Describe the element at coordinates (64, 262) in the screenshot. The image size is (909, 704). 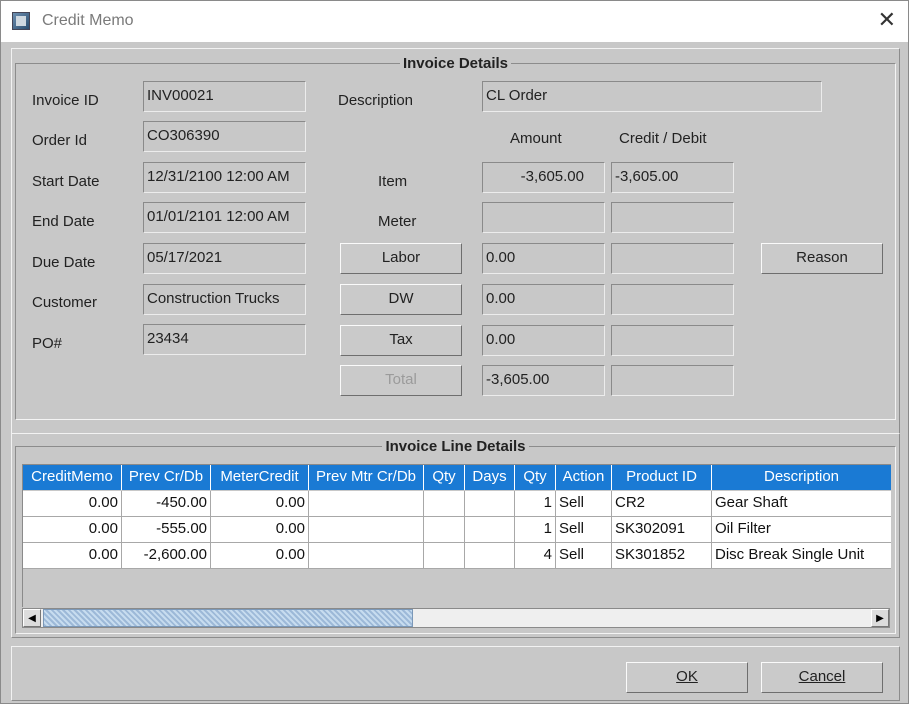
I see `due-date-label: Due Date` at that location.